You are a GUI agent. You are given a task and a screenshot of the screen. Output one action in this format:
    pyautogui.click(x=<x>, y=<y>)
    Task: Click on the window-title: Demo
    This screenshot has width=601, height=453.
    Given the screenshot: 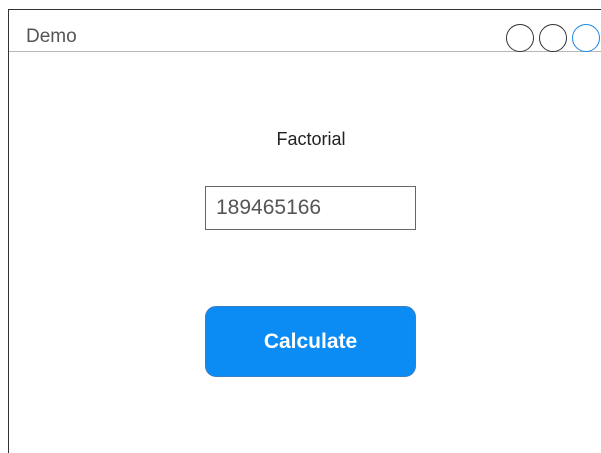 What is the action you would take?
    pyautogui.click(x=51, y=36)
    